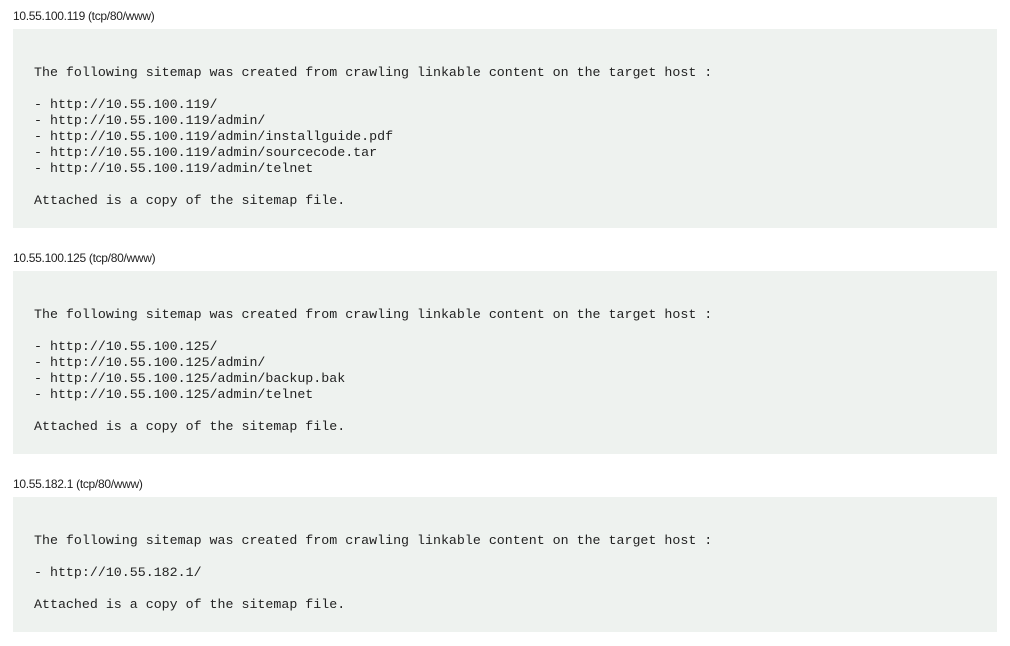  What do you see at coordinates (126, 346) in the screenshot?
I see `sitemap-url: - http://10.55.100.125/` at bounding box center [126, 346].